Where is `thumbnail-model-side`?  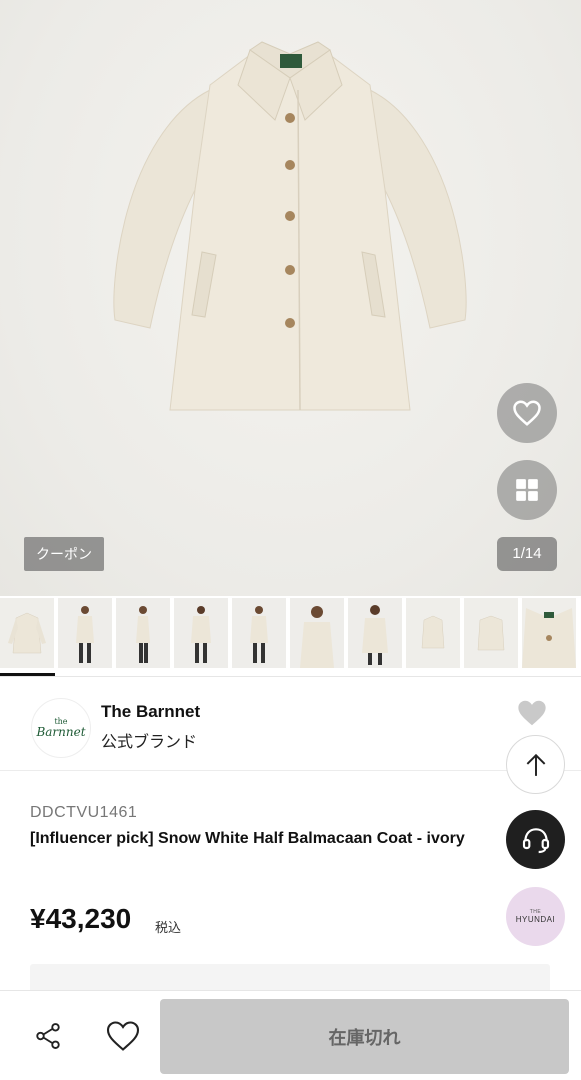 thumbnail-model-side is located at coordinates (143, 633).